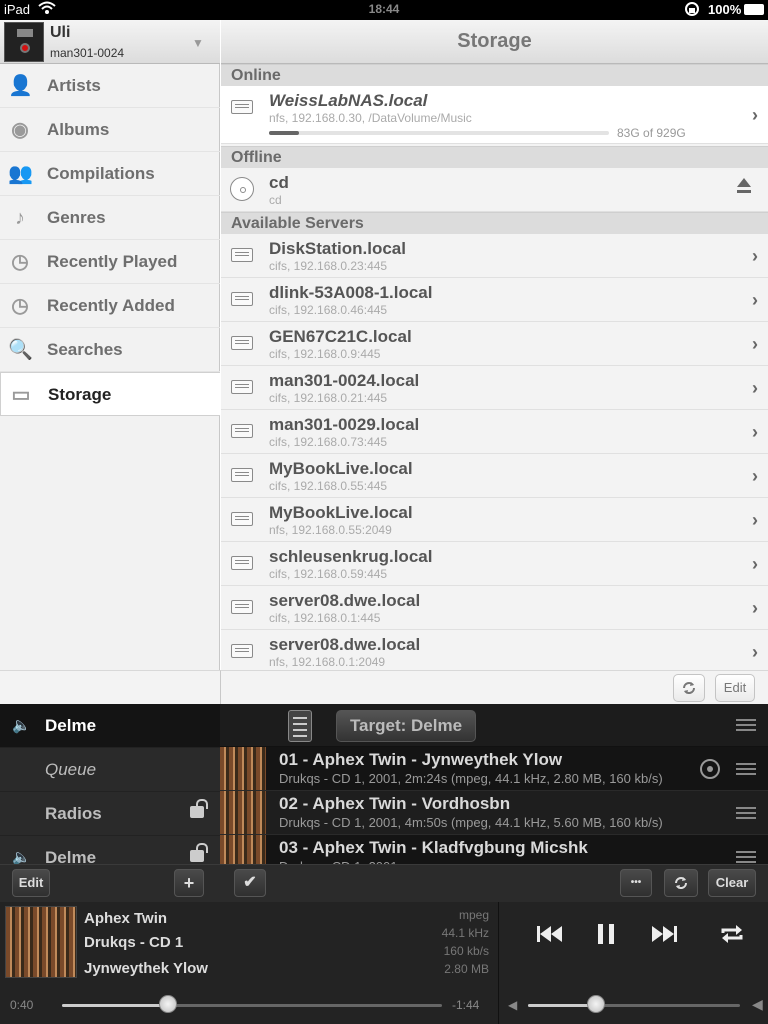 The height and width of the screenshot is (1024, 768). What do you see at coordinates (732, 883) in the screenshot?
I see `clear-button: Clear` at bounding box center [732, 883].